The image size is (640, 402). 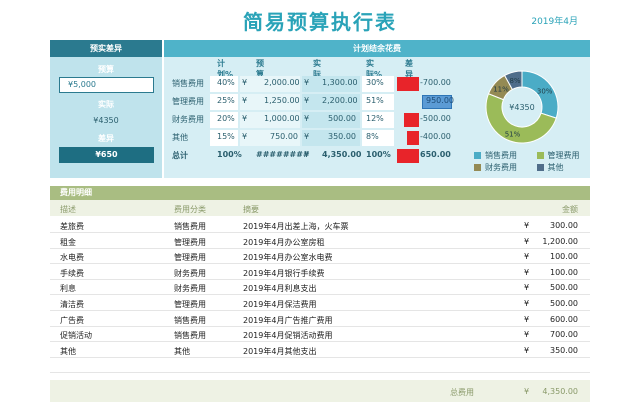 I want to click on table-row: 差旅费 销售费用 2019年4月出差上海，火车票 ¥300.00, so click(x=320, y=225).